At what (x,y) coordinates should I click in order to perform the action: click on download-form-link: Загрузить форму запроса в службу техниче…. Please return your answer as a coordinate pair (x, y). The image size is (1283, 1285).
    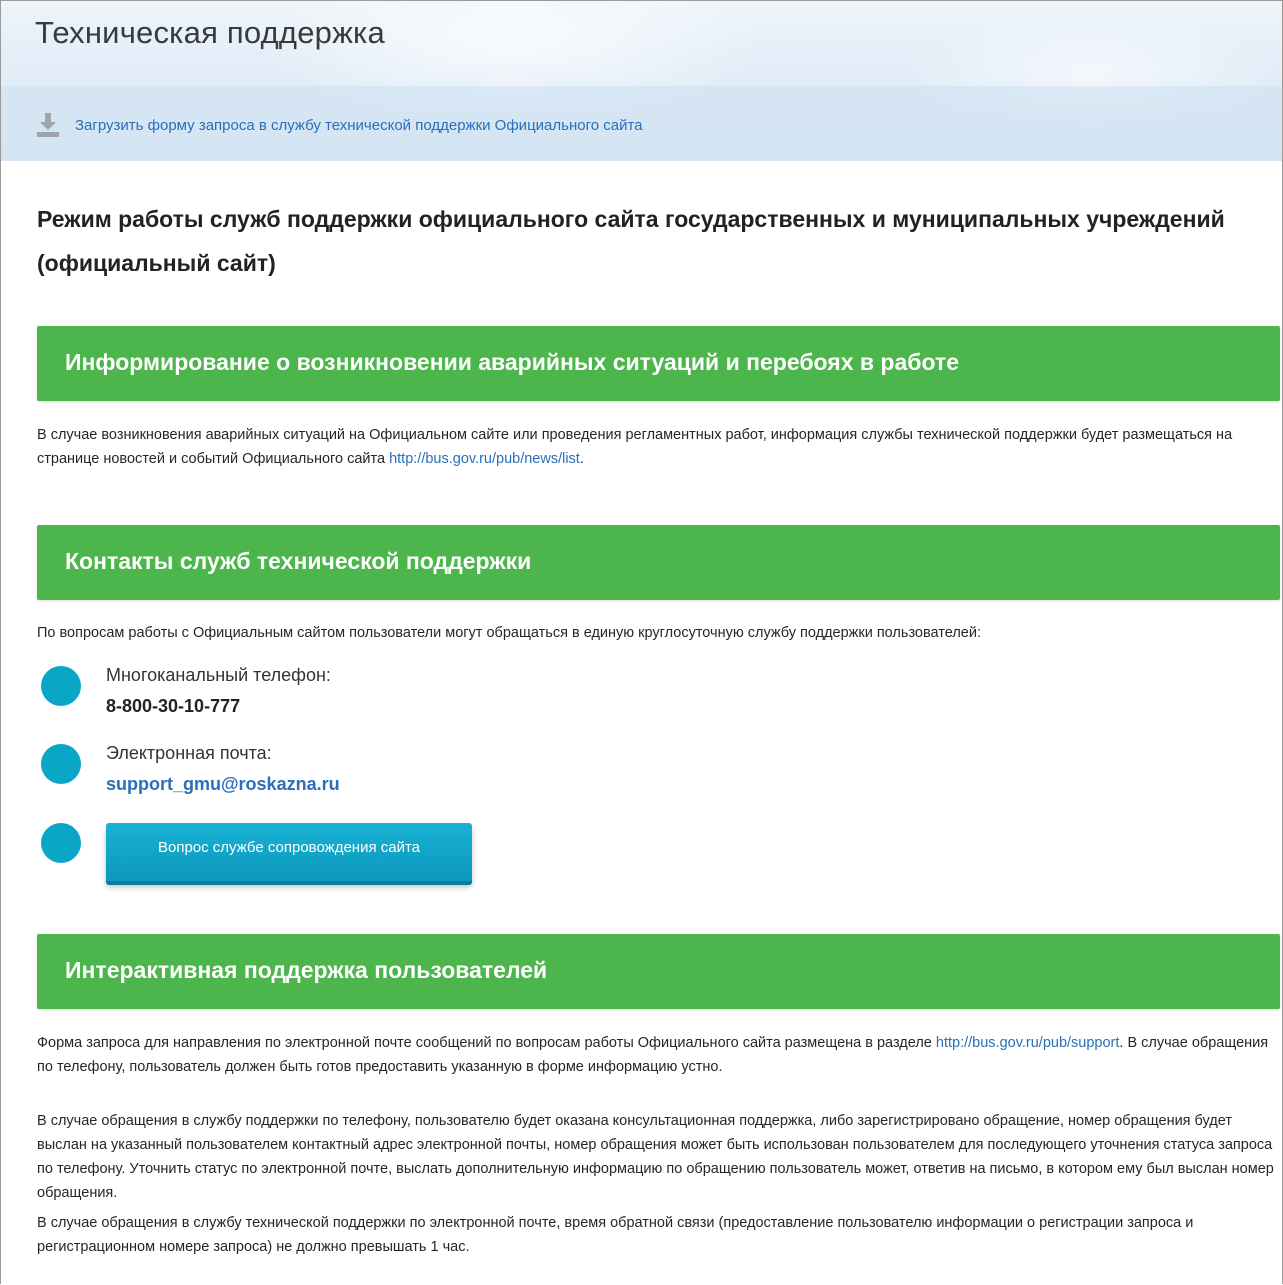
    Looking at the image, I should click on (340, 125).